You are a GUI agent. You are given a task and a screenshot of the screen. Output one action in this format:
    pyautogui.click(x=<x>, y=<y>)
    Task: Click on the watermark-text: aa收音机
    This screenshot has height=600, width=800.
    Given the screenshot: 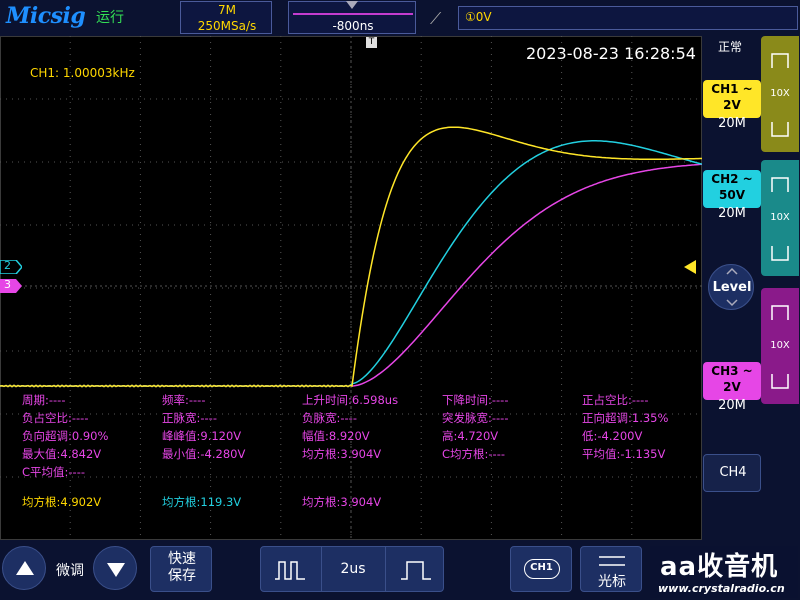 What is the action you would take?
    pyautogui.click(x=719, y=567)
    